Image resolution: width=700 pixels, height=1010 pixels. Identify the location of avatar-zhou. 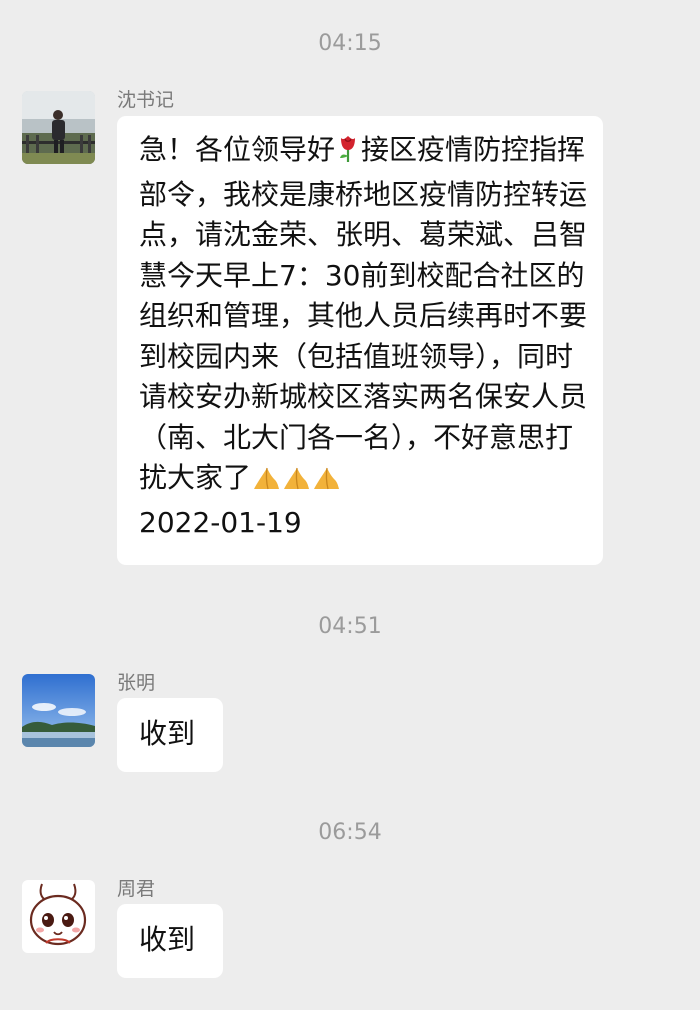
(58, 916).